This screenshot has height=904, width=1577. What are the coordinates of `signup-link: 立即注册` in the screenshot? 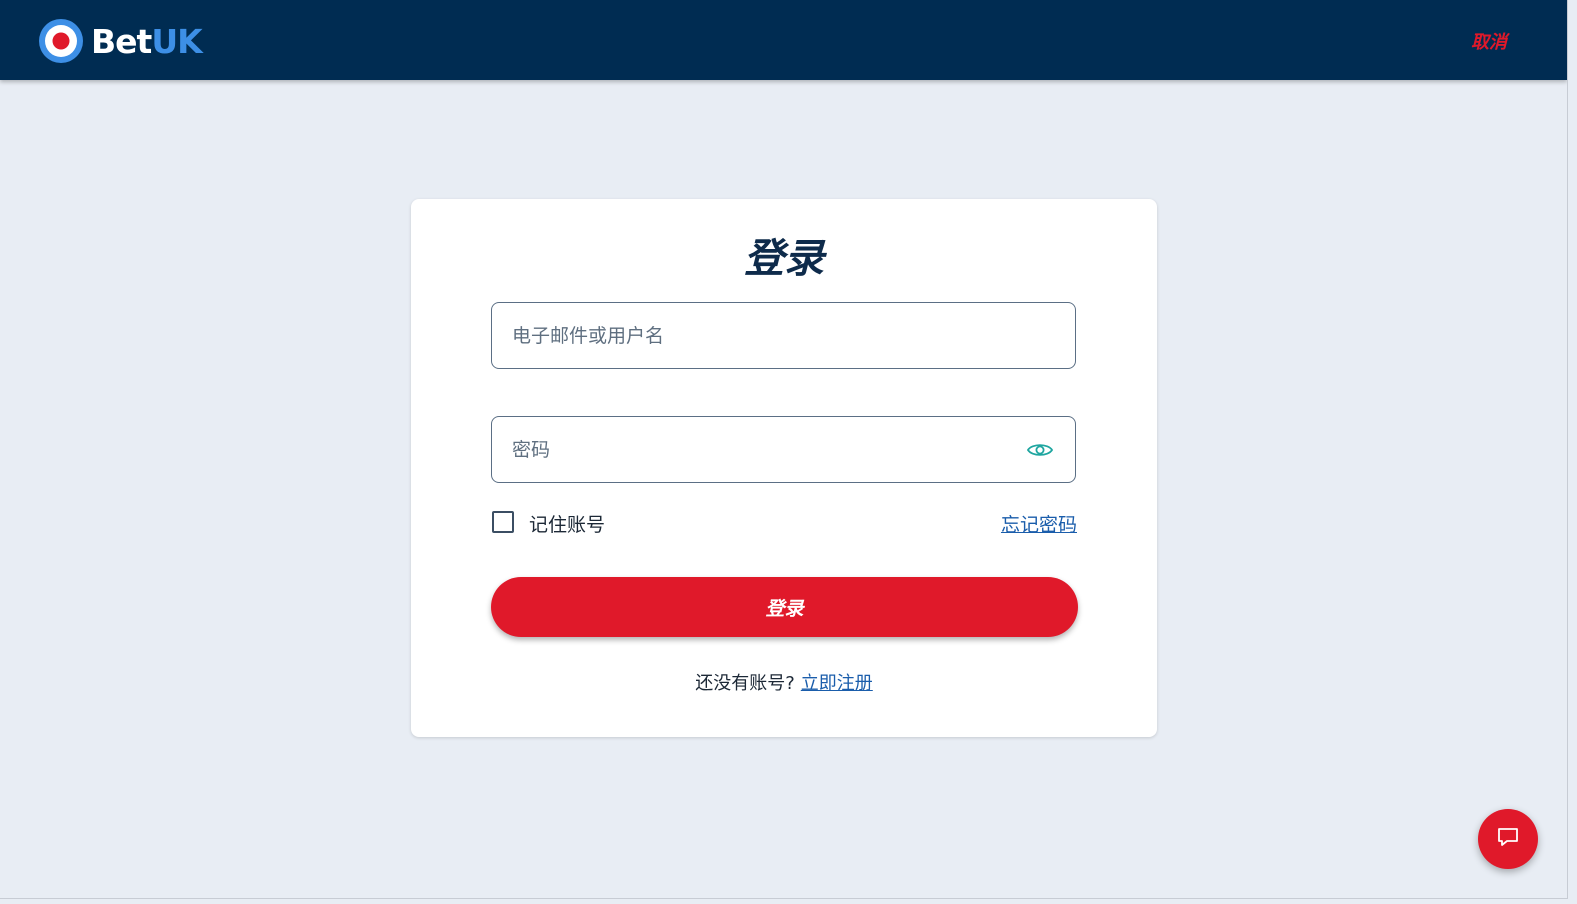 It's located at (837, 683).